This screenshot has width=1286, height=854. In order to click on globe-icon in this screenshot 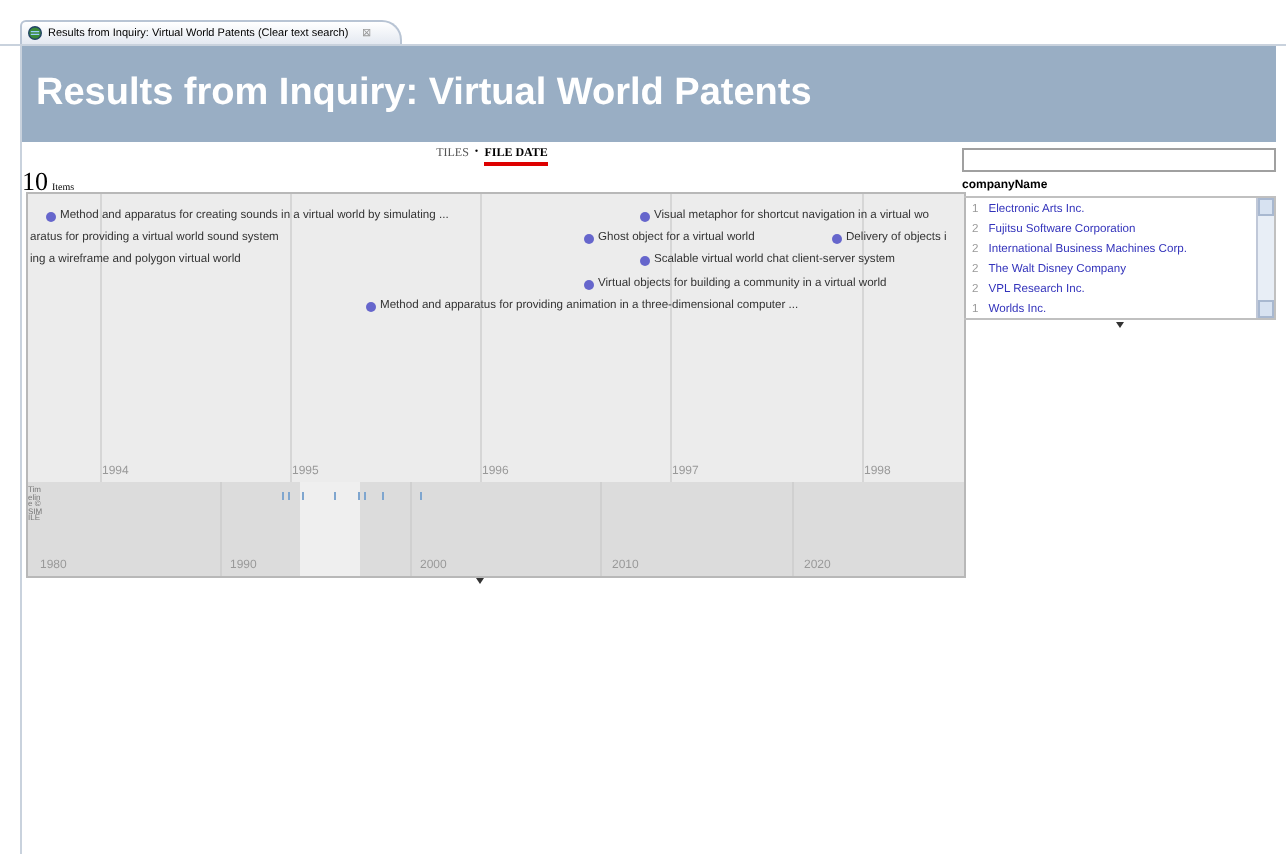, I will do `click(35, 33)`.